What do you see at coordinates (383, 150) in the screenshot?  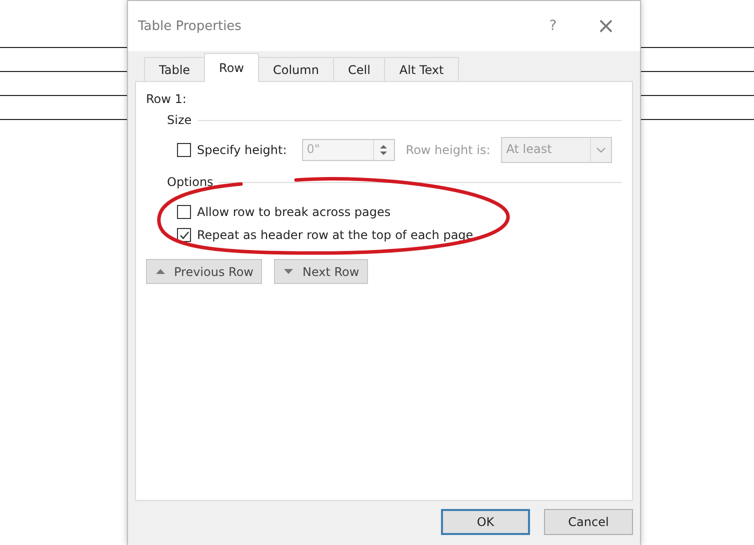 I see `spinner-icon` at bounding box center [383, 150].